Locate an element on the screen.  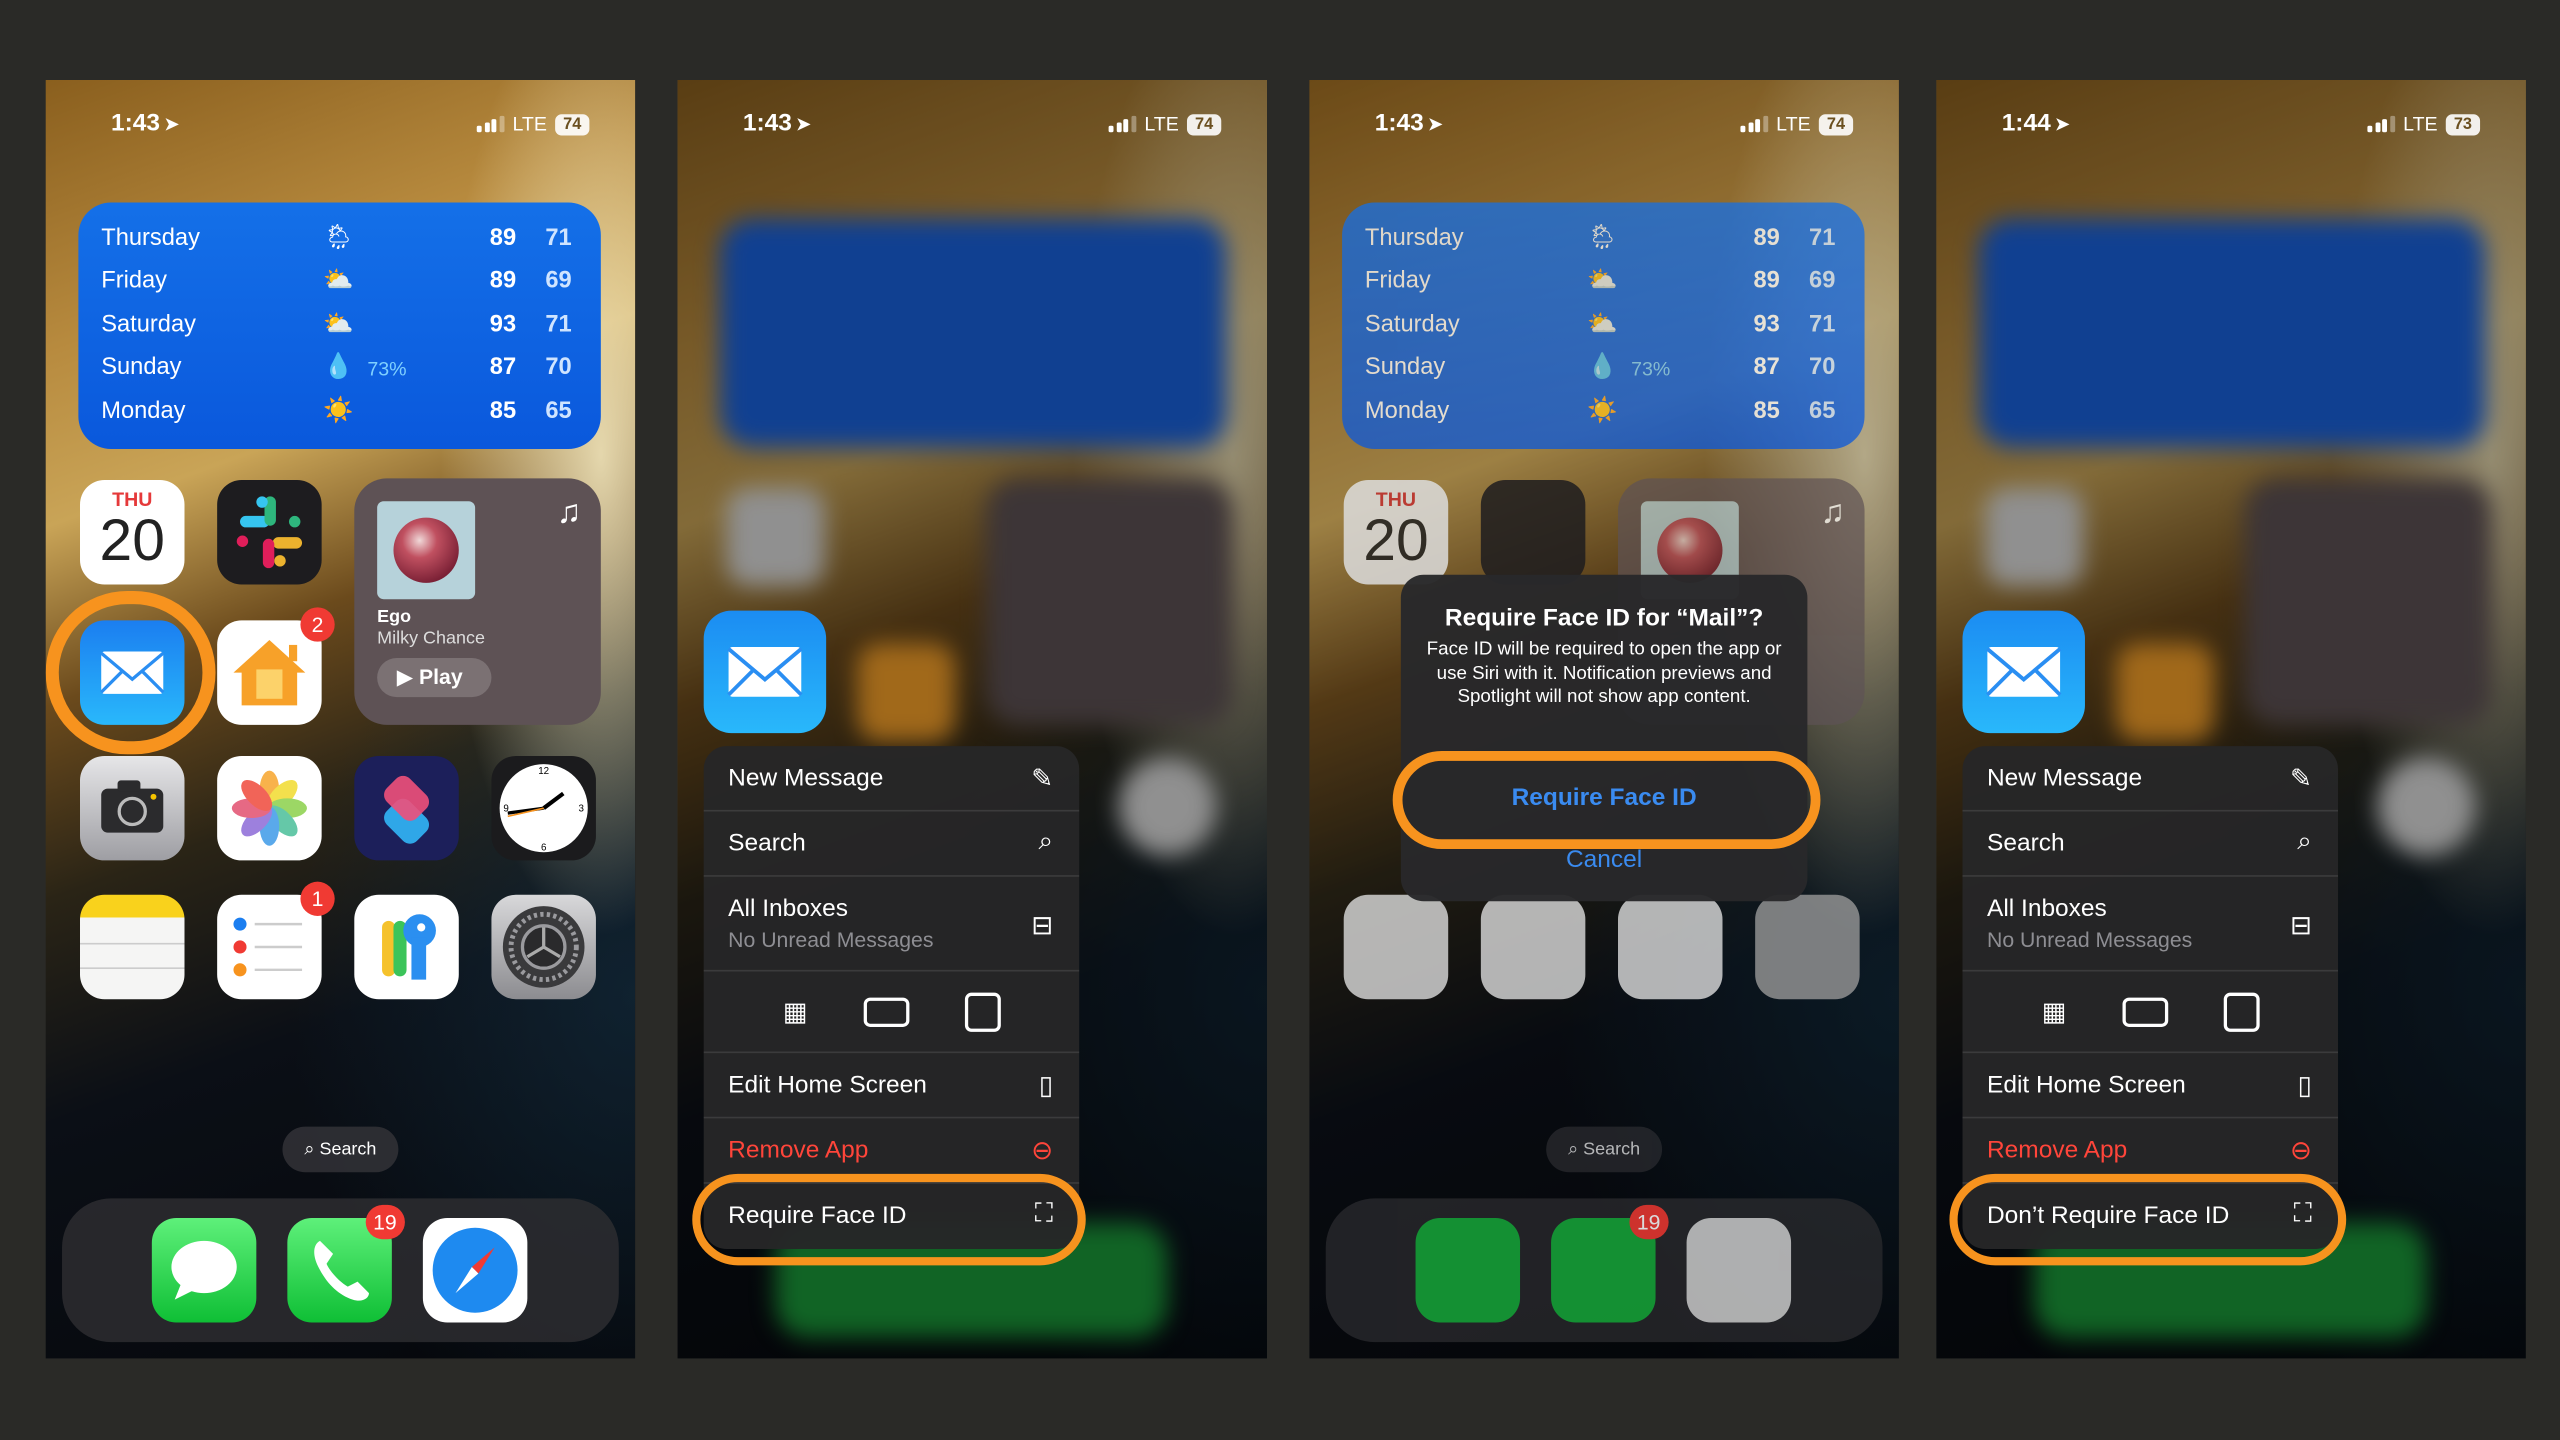
photos-flower-icon is located at coordinates (269, 808).